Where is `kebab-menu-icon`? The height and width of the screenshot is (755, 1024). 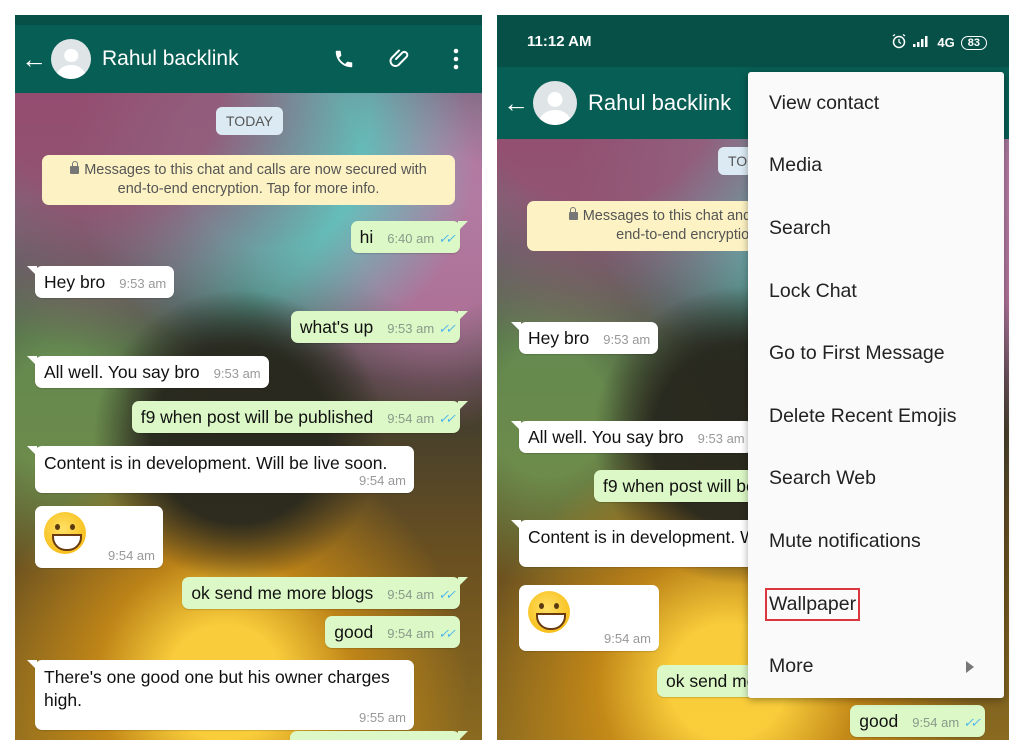
kebab-menu-icon is located at coordinates (456, 59).